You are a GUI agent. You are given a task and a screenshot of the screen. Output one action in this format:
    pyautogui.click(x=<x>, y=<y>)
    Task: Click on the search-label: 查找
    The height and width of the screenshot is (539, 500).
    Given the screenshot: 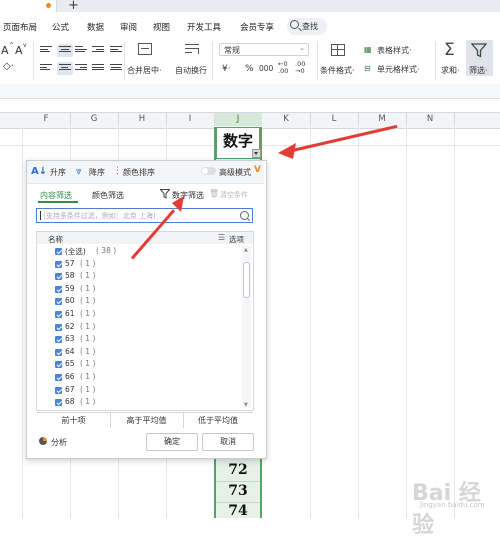 What is the action you would take?
    pyautogui.click(x=310, y=26)
    